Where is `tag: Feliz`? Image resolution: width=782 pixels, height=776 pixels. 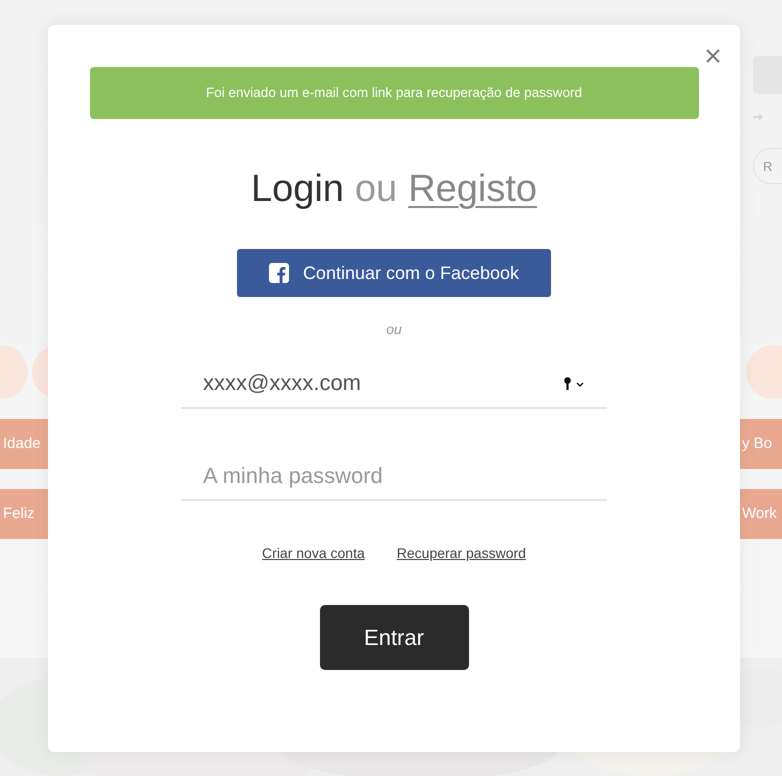 tag: Feliz is located at coordinates (24, 514).